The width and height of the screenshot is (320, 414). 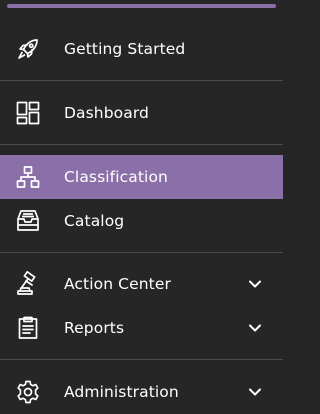 I want to click on sidebar-item-label: Dashboard, so click(x=106, y=113).